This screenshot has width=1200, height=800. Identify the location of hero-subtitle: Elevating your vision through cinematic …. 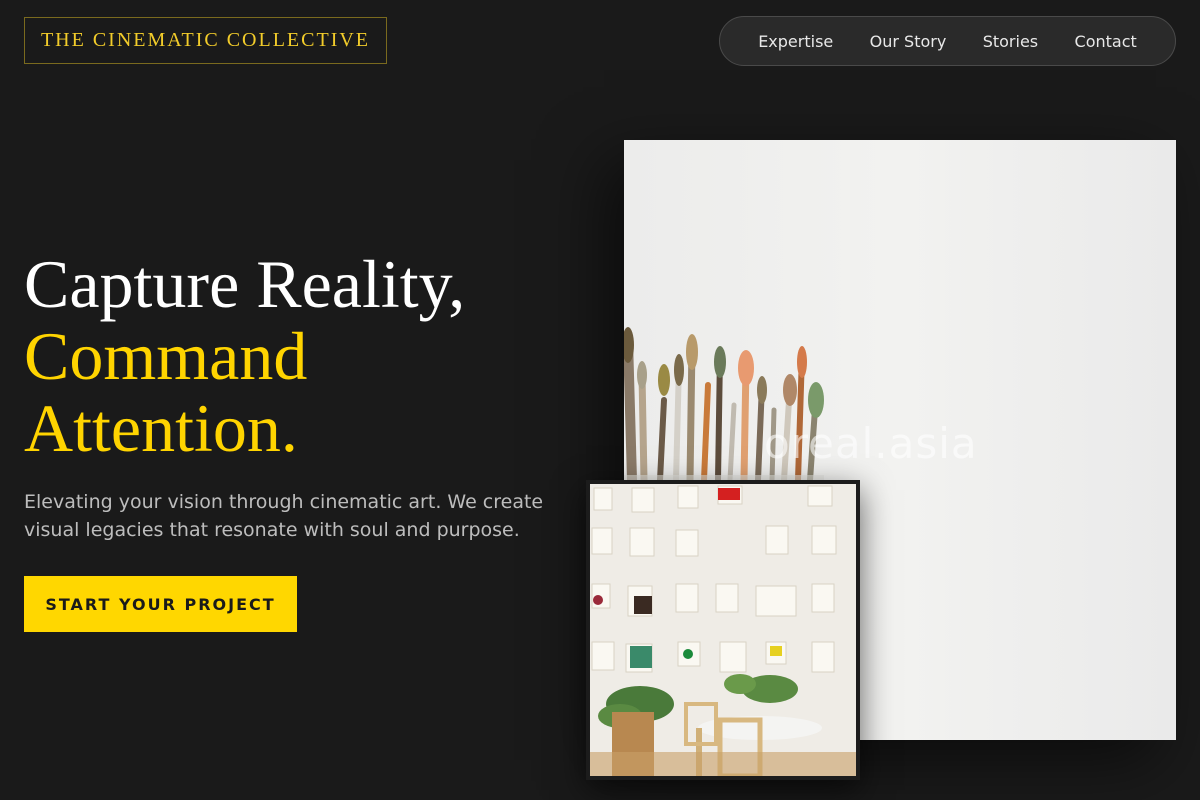
(284, 516).